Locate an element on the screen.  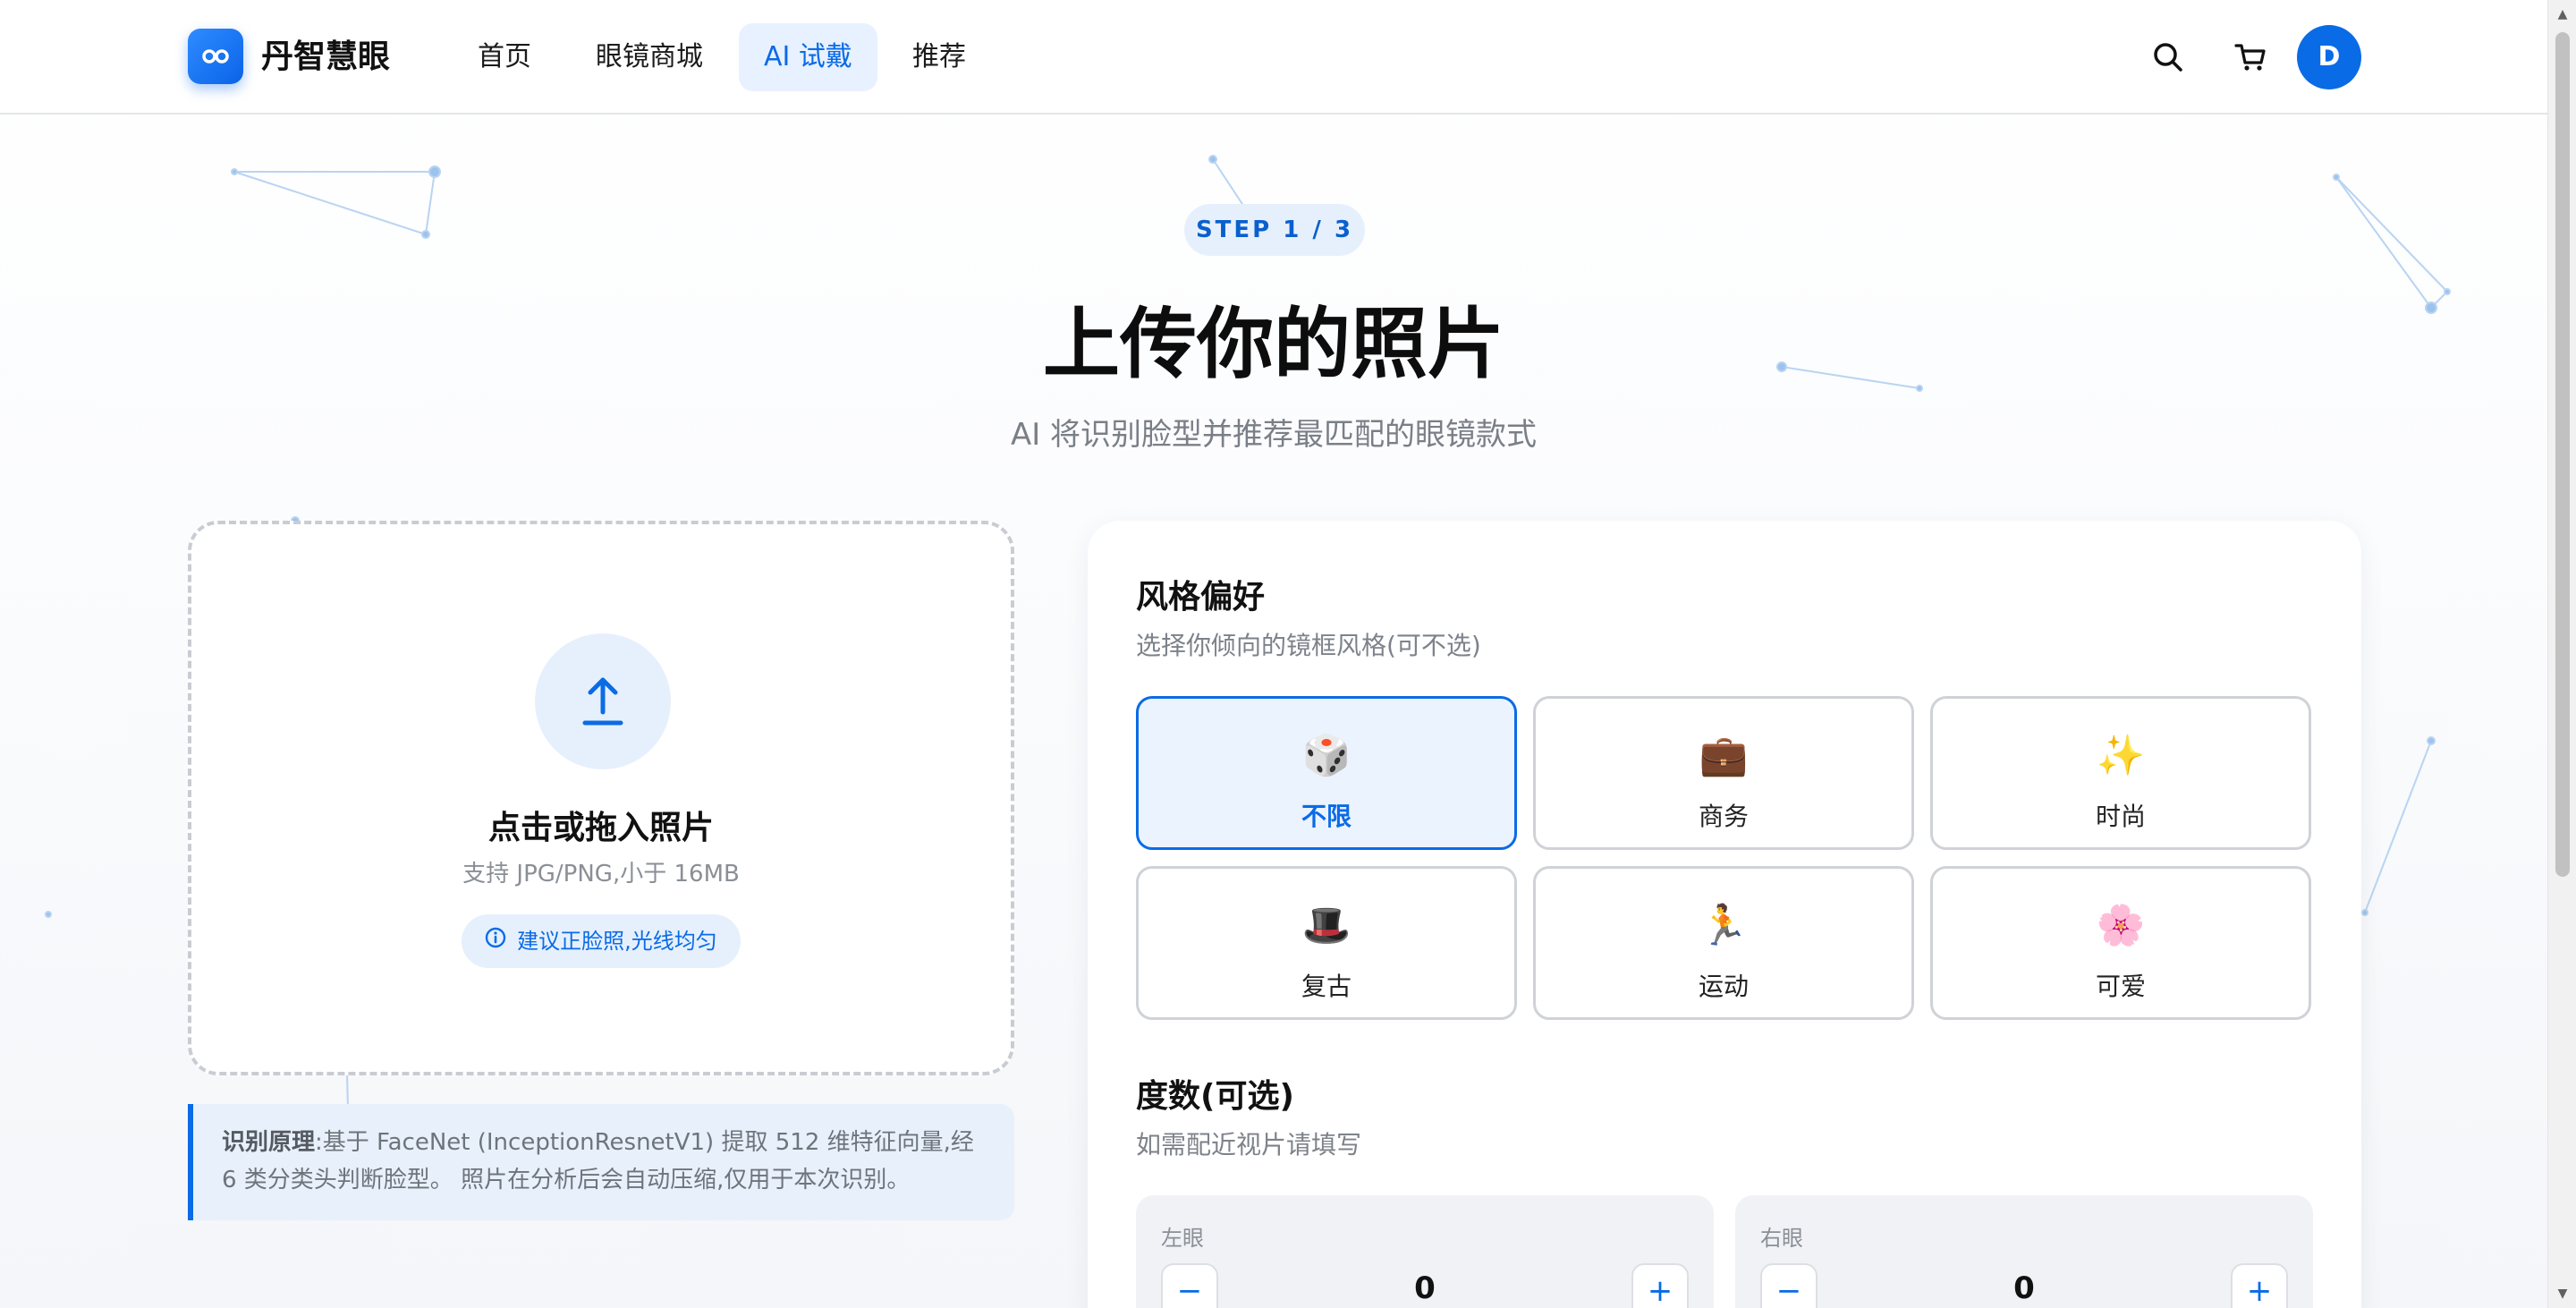
style-section-title: 风格偏好 is located at coordinates (1201, 598).